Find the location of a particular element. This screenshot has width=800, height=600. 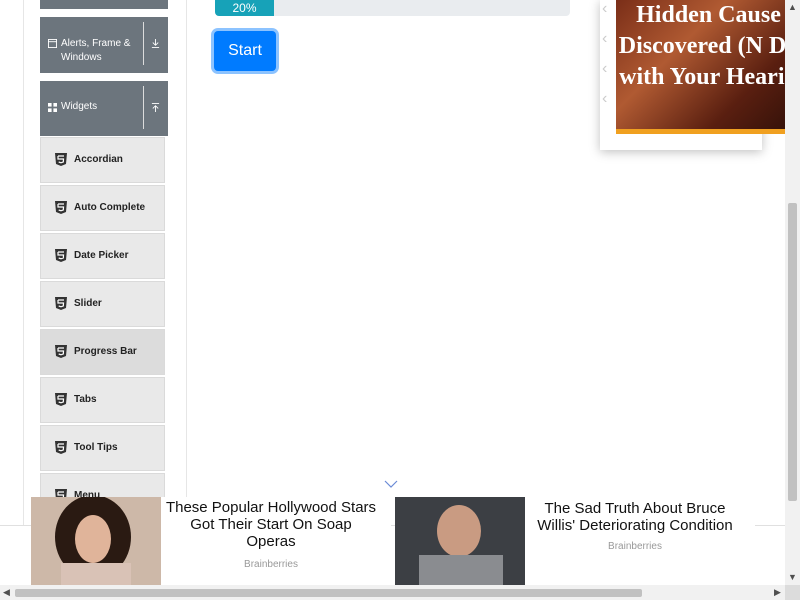

sidebar-item-progress-bar: Progress Bar is located at coordinates (102, 352).